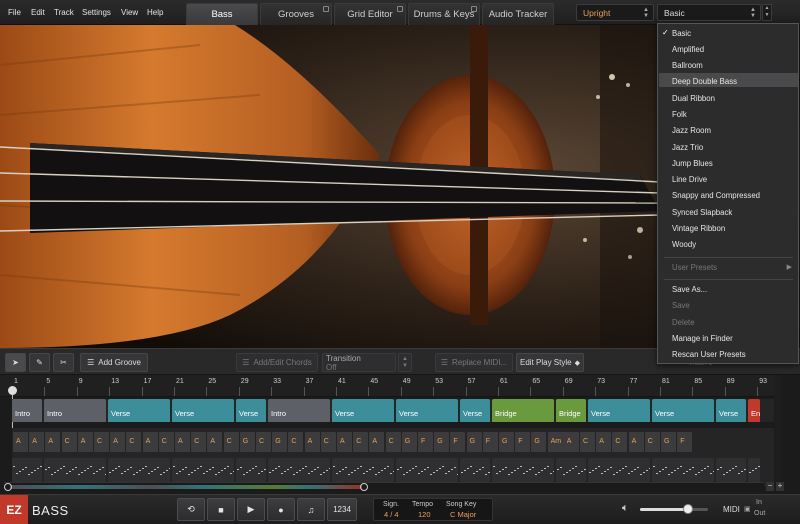 This screenshot has height=524, width=800. Describe the element at coordinates (778, 428) in the screenshot. I see `vertical-scrollbar` at that location.